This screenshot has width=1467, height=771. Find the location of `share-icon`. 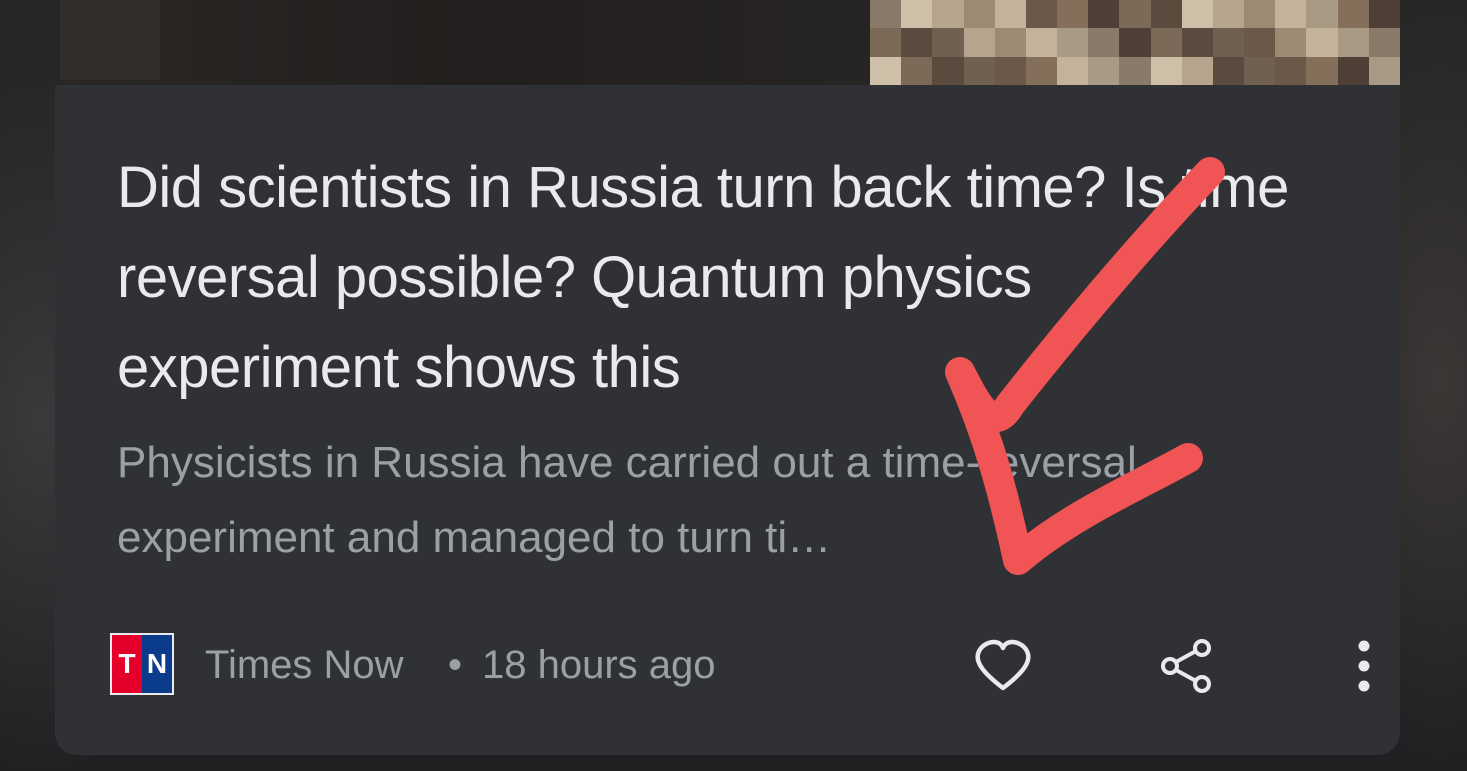

share-icon is located at coordinates (1186, 666).